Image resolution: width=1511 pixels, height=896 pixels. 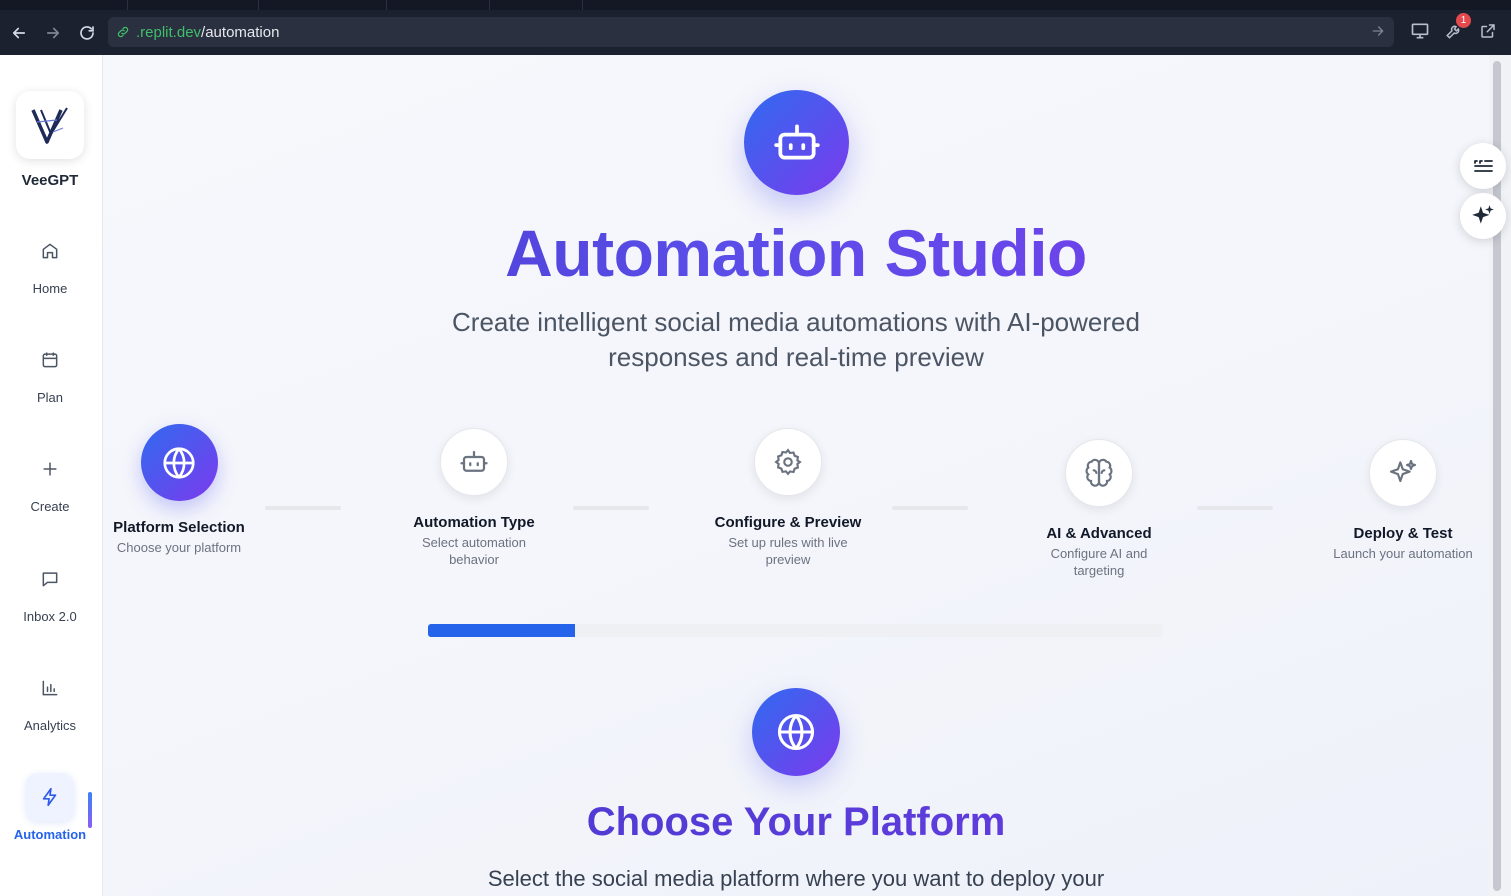 I want to click on url-host: .replit.dev, so click(x=169, y=32).